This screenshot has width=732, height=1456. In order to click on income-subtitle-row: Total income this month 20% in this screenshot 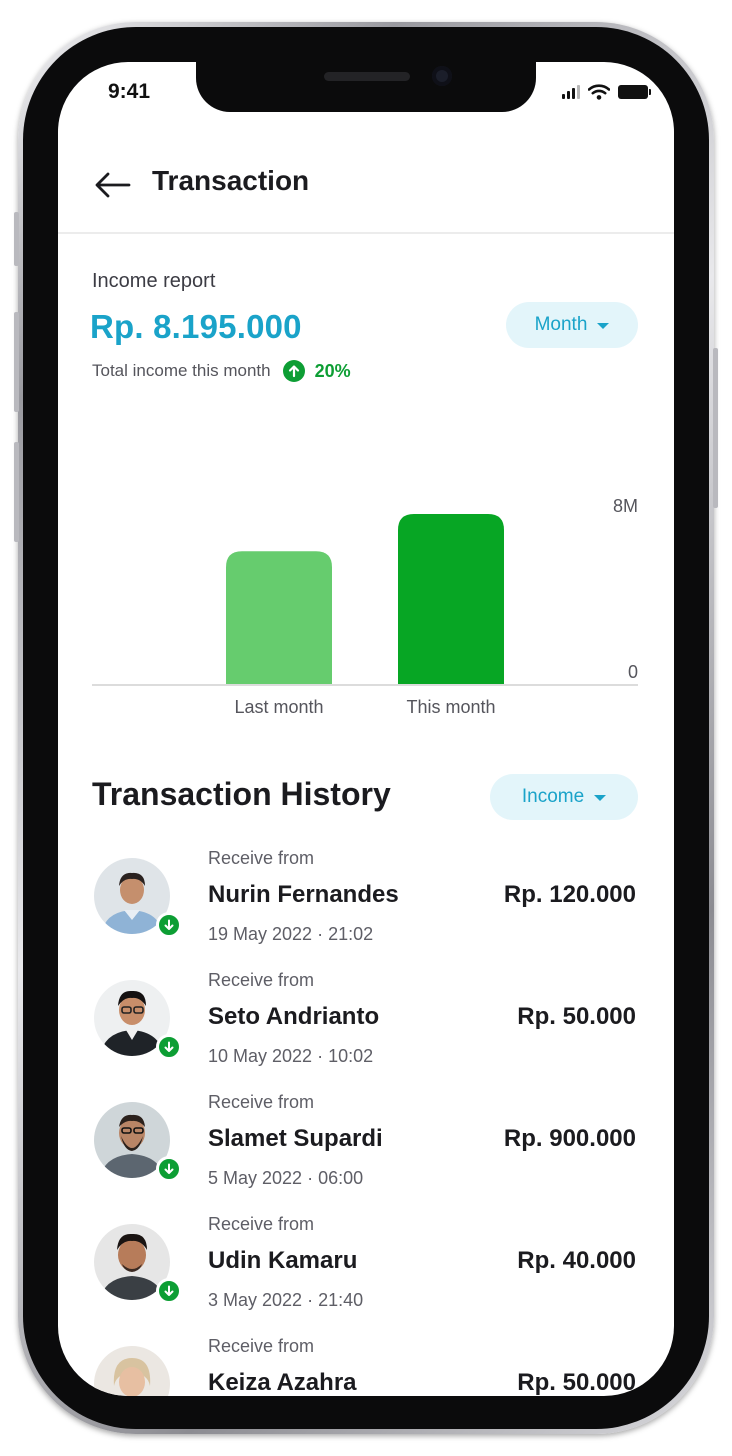, I will do `click(221, 371)`.